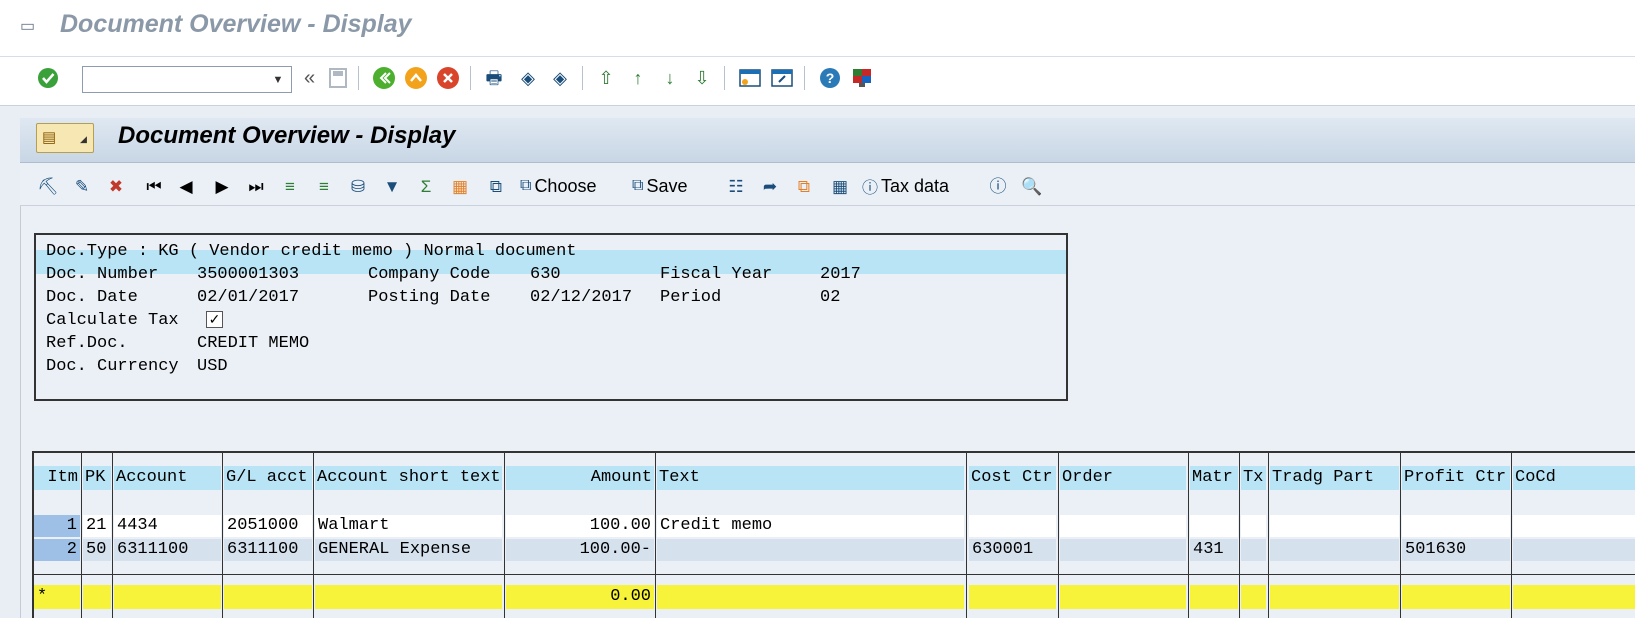  I want to click on command-field, so click(187, 79).